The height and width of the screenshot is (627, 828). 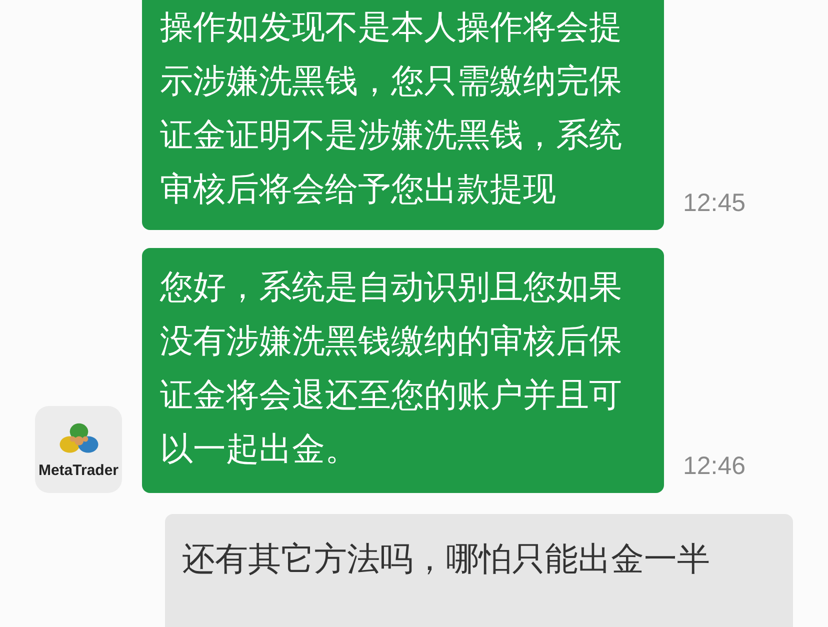 What do you see at coordinates (714, 466) in the screenshot?
I see `message-time: 12:46` at bounding box center [714, 466].